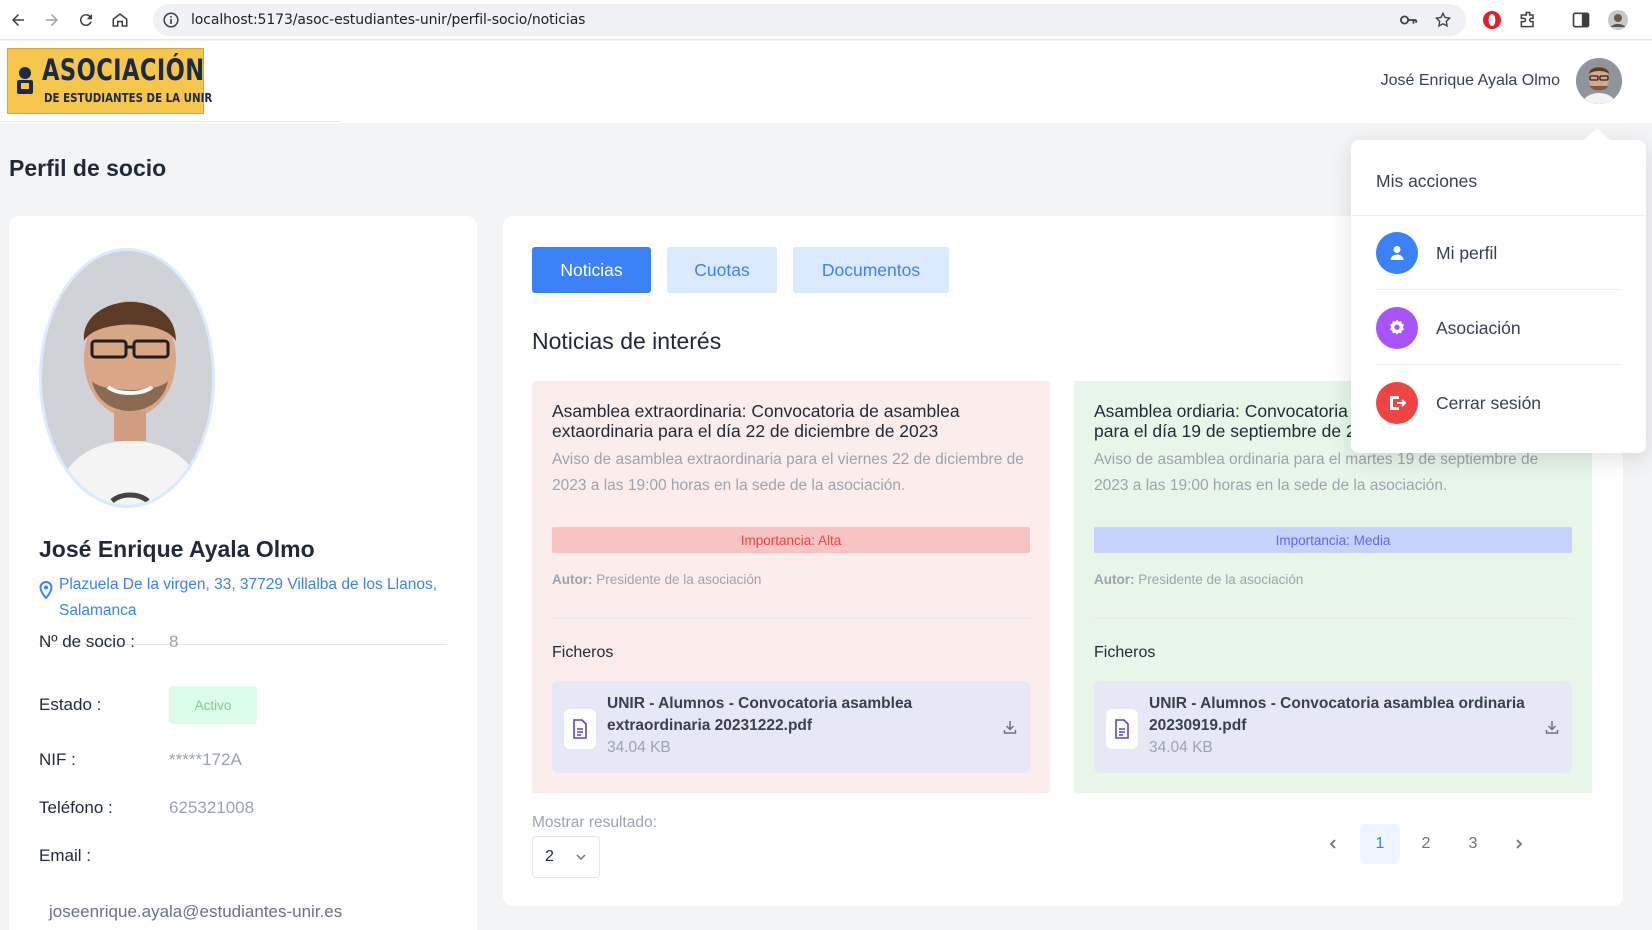 The width and height of the screenshot is (1652, 930). I want to click on logo-subtitle: DE ESTUDIANTES DE LA UNIR, so click(128, 97).